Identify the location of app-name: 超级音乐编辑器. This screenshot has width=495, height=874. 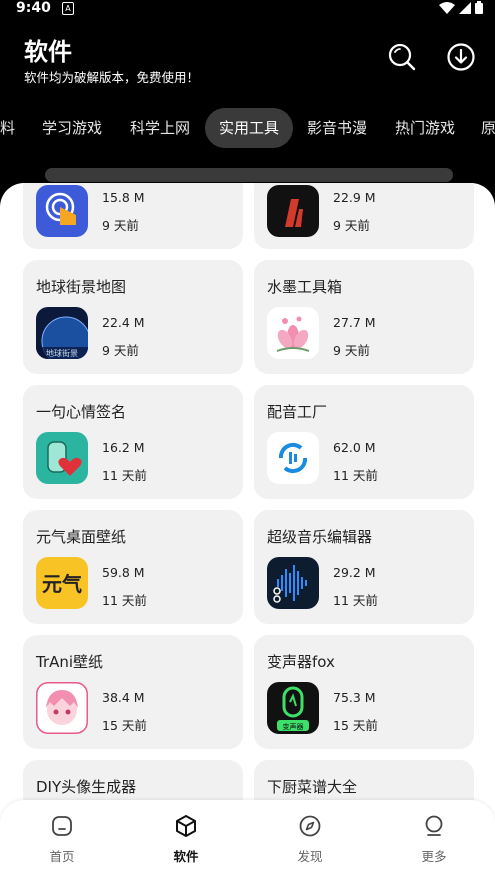
(320, 537).